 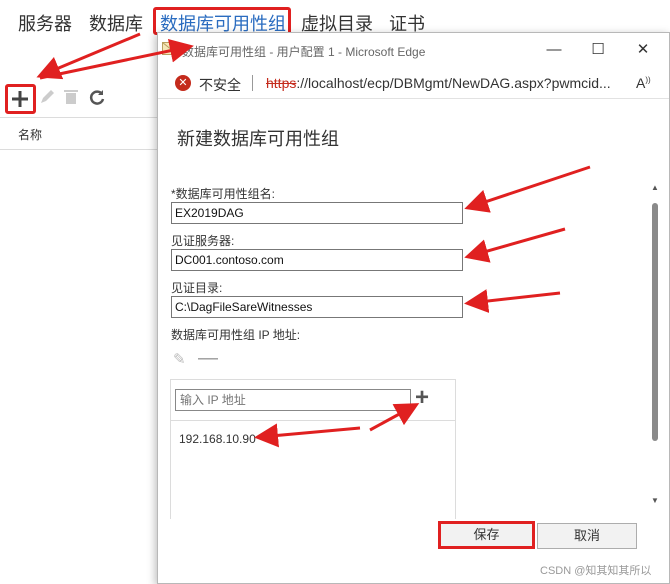 What do you see at coordinates (236, 335) in the screenshot?
I see `dag-ip-label: 数据库可用性组 IP 地址:` at bounding box center [236, 335].